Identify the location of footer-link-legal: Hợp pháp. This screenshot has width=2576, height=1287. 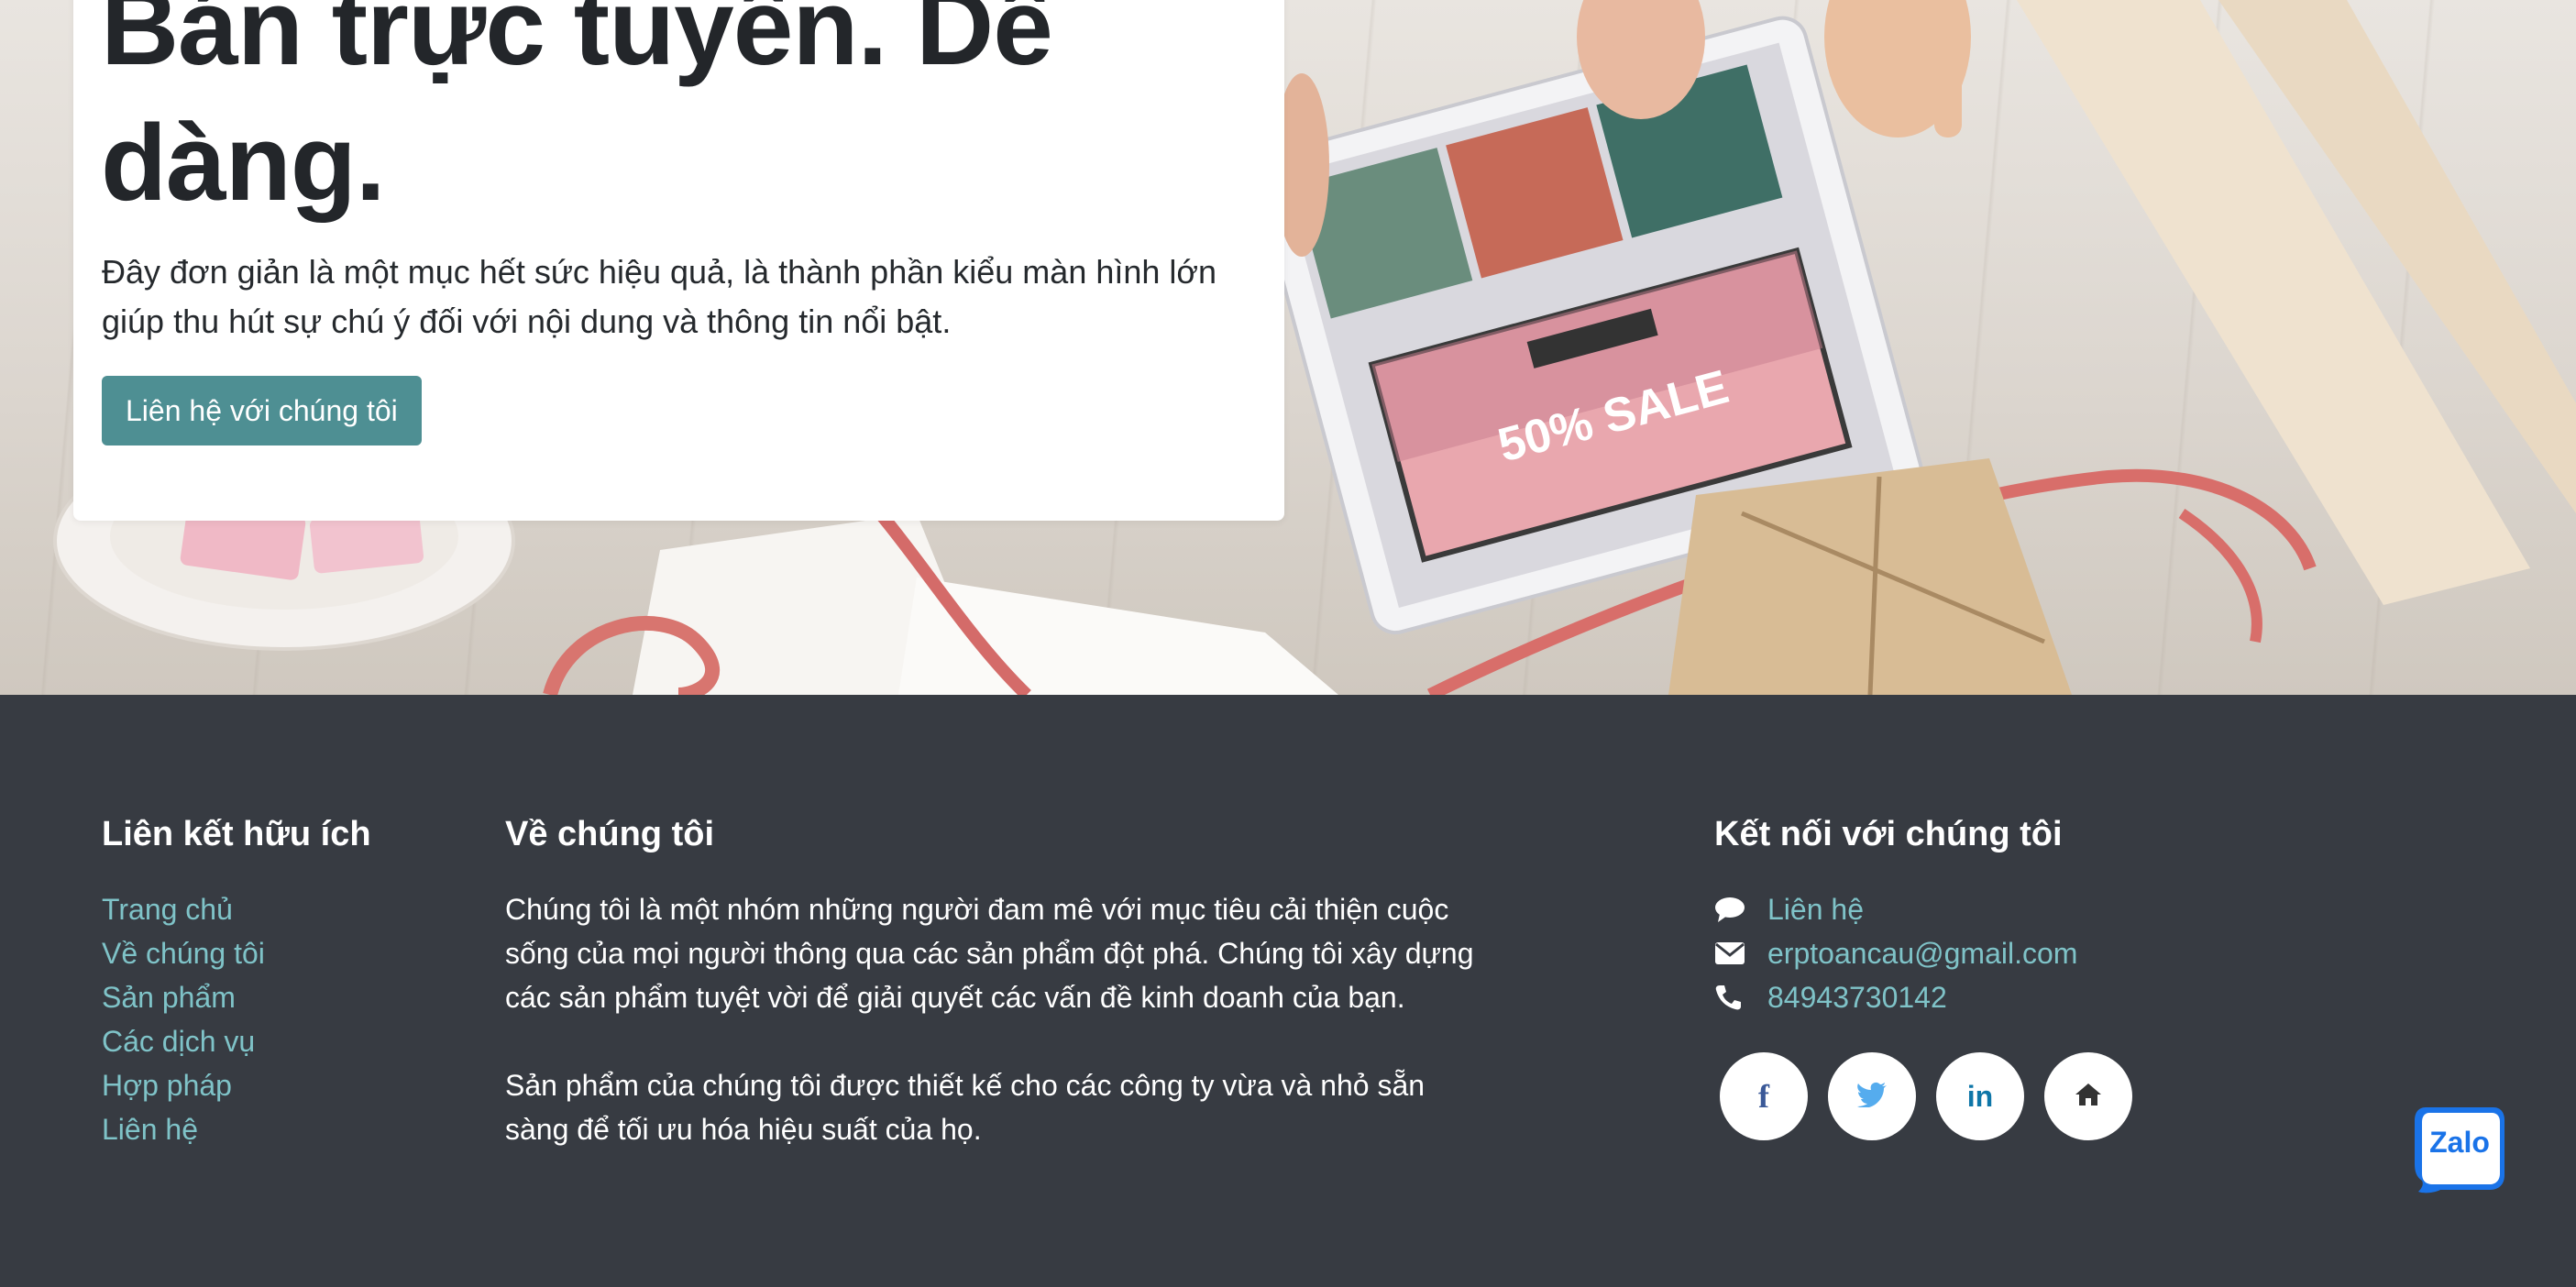
(167, 1085).